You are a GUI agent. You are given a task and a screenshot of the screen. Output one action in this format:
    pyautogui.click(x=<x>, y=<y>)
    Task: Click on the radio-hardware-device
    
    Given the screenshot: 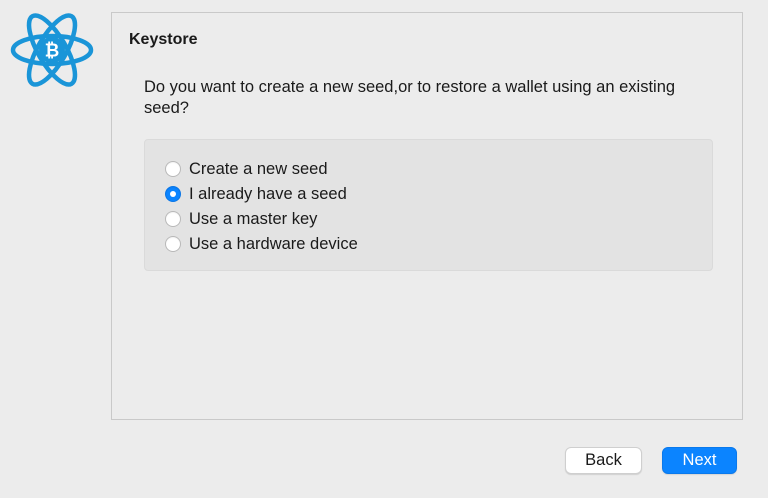 What is the action you would take?
    pyautogui.click(x=173, y=244)
    